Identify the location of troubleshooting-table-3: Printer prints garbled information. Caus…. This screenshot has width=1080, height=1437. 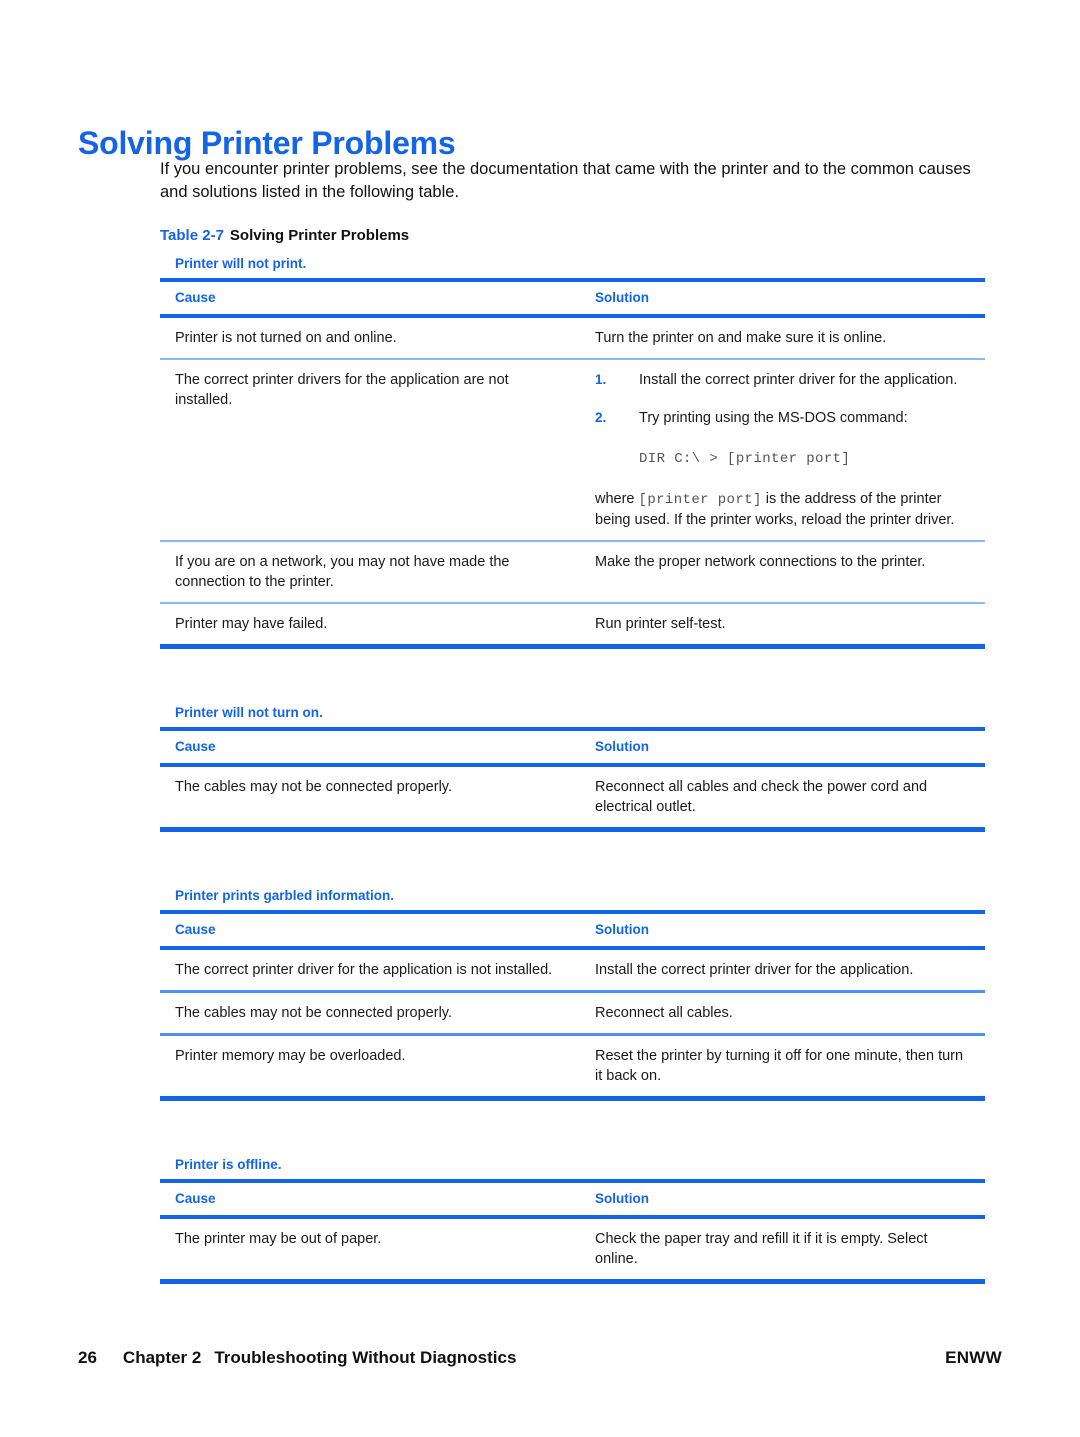
(572, 993).